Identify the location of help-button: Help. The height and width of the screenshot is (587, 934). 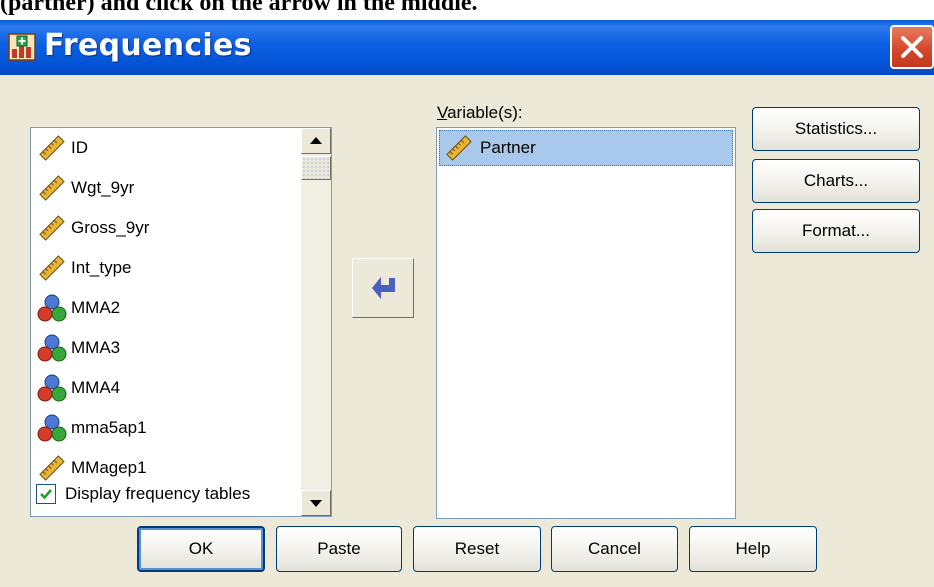
(753, 549).